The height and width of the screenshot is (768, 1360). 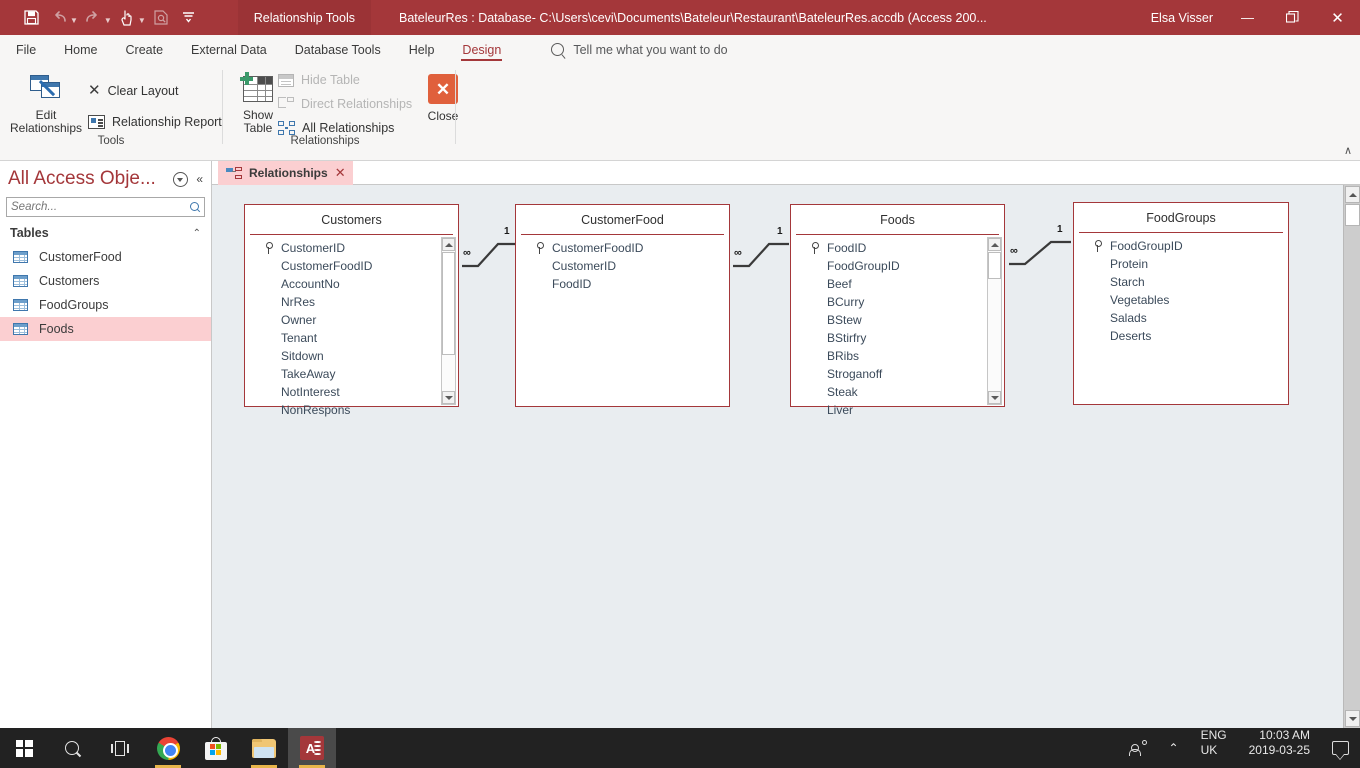 What do you see at coordinates (1040, 248) in the screenshot?
I see `relationship-line-foods-foodgroups: ∞ 1` at bounding box center [1040, 248].